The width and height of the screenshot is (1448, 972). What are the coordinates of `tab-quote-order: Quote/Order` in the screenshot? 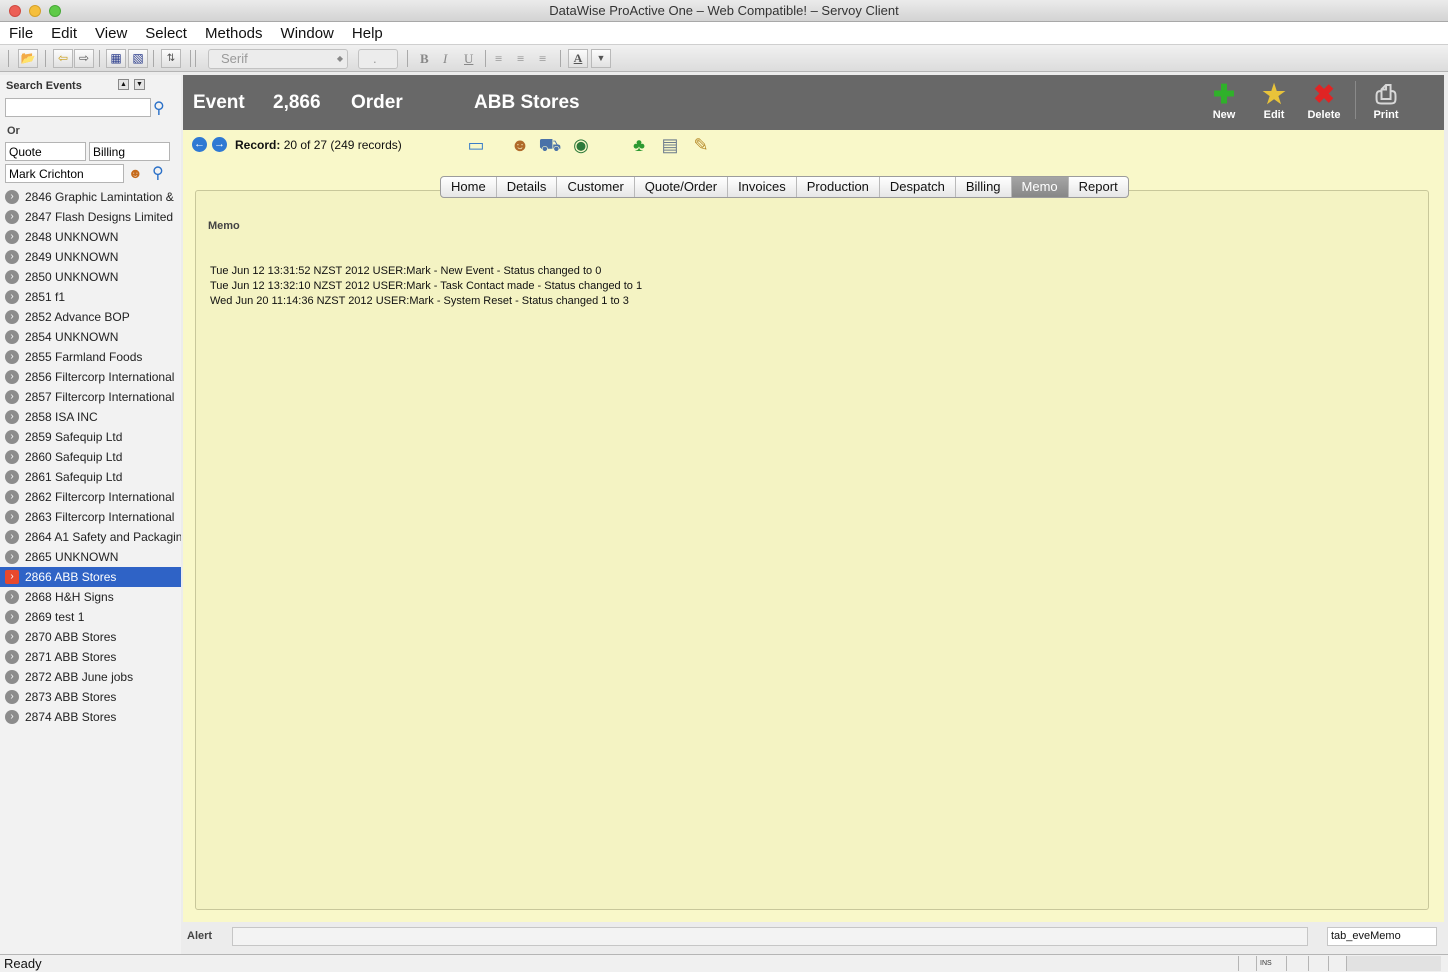 It's located at (682, 187).